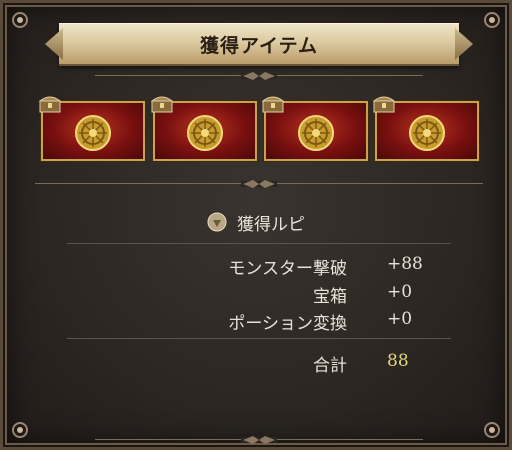 This screenshot has width=512, height=450. I want to click on title-banner: 獲得アイテム, so click(259, 44).